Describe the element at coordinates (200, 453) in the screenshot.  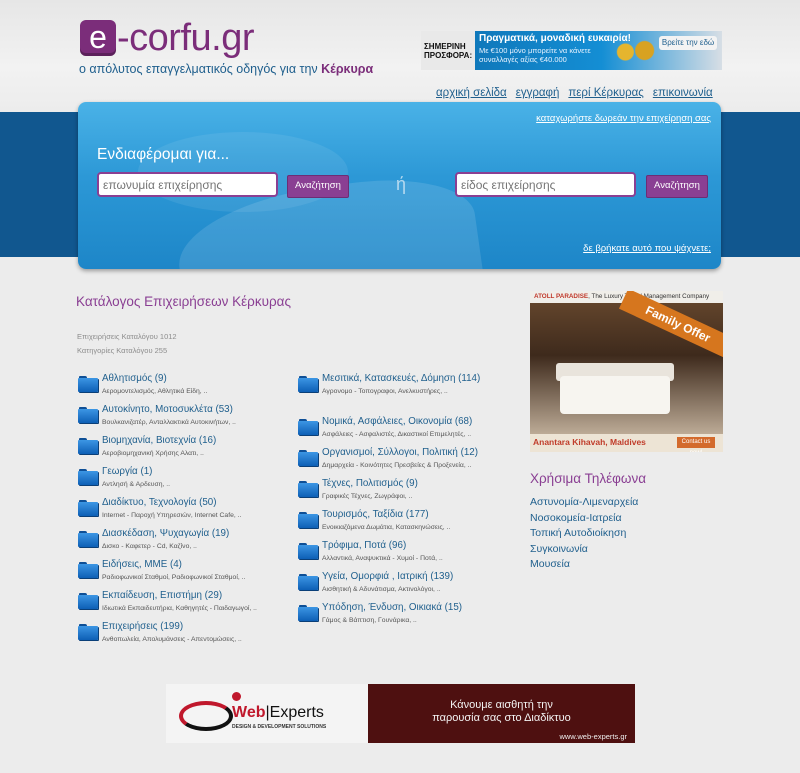
I see `category-subs: Αεροβιομηχανική Χρήσης Αλατι, ..` at that location.